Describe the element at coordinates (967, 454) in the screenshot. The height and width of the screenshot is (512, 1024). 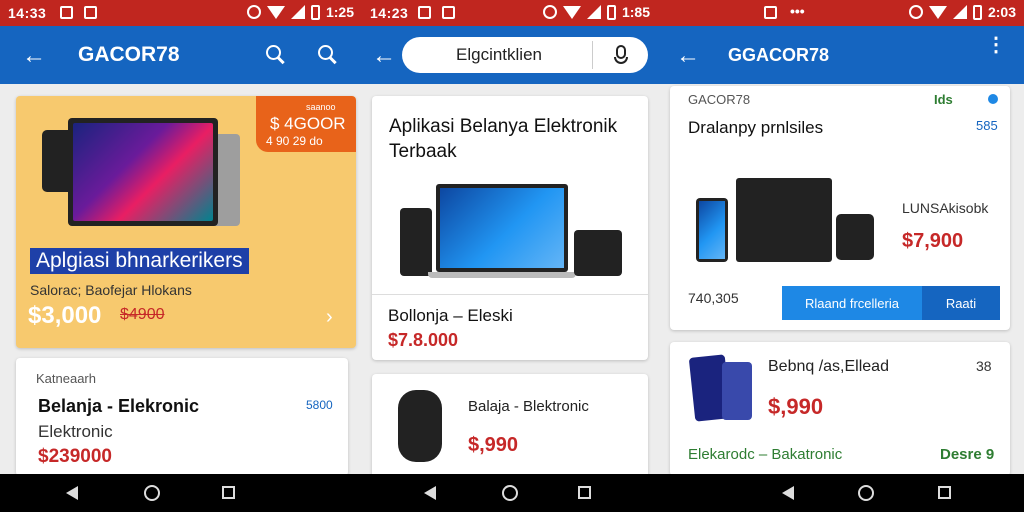
I see `product-status: Desre 9` at that location.